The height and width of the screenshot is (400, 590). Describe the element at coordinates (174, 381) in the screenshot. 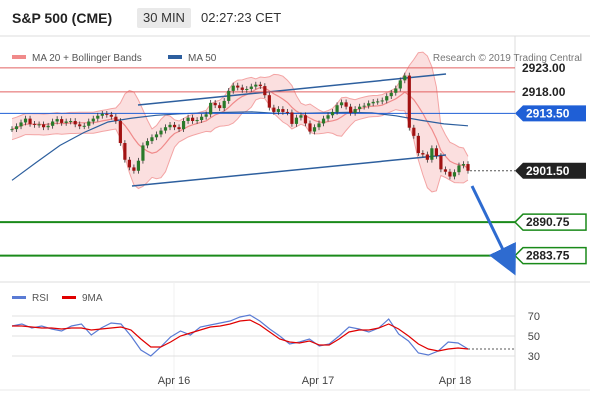

I see `x-tick-label: Apr 16` at that location.